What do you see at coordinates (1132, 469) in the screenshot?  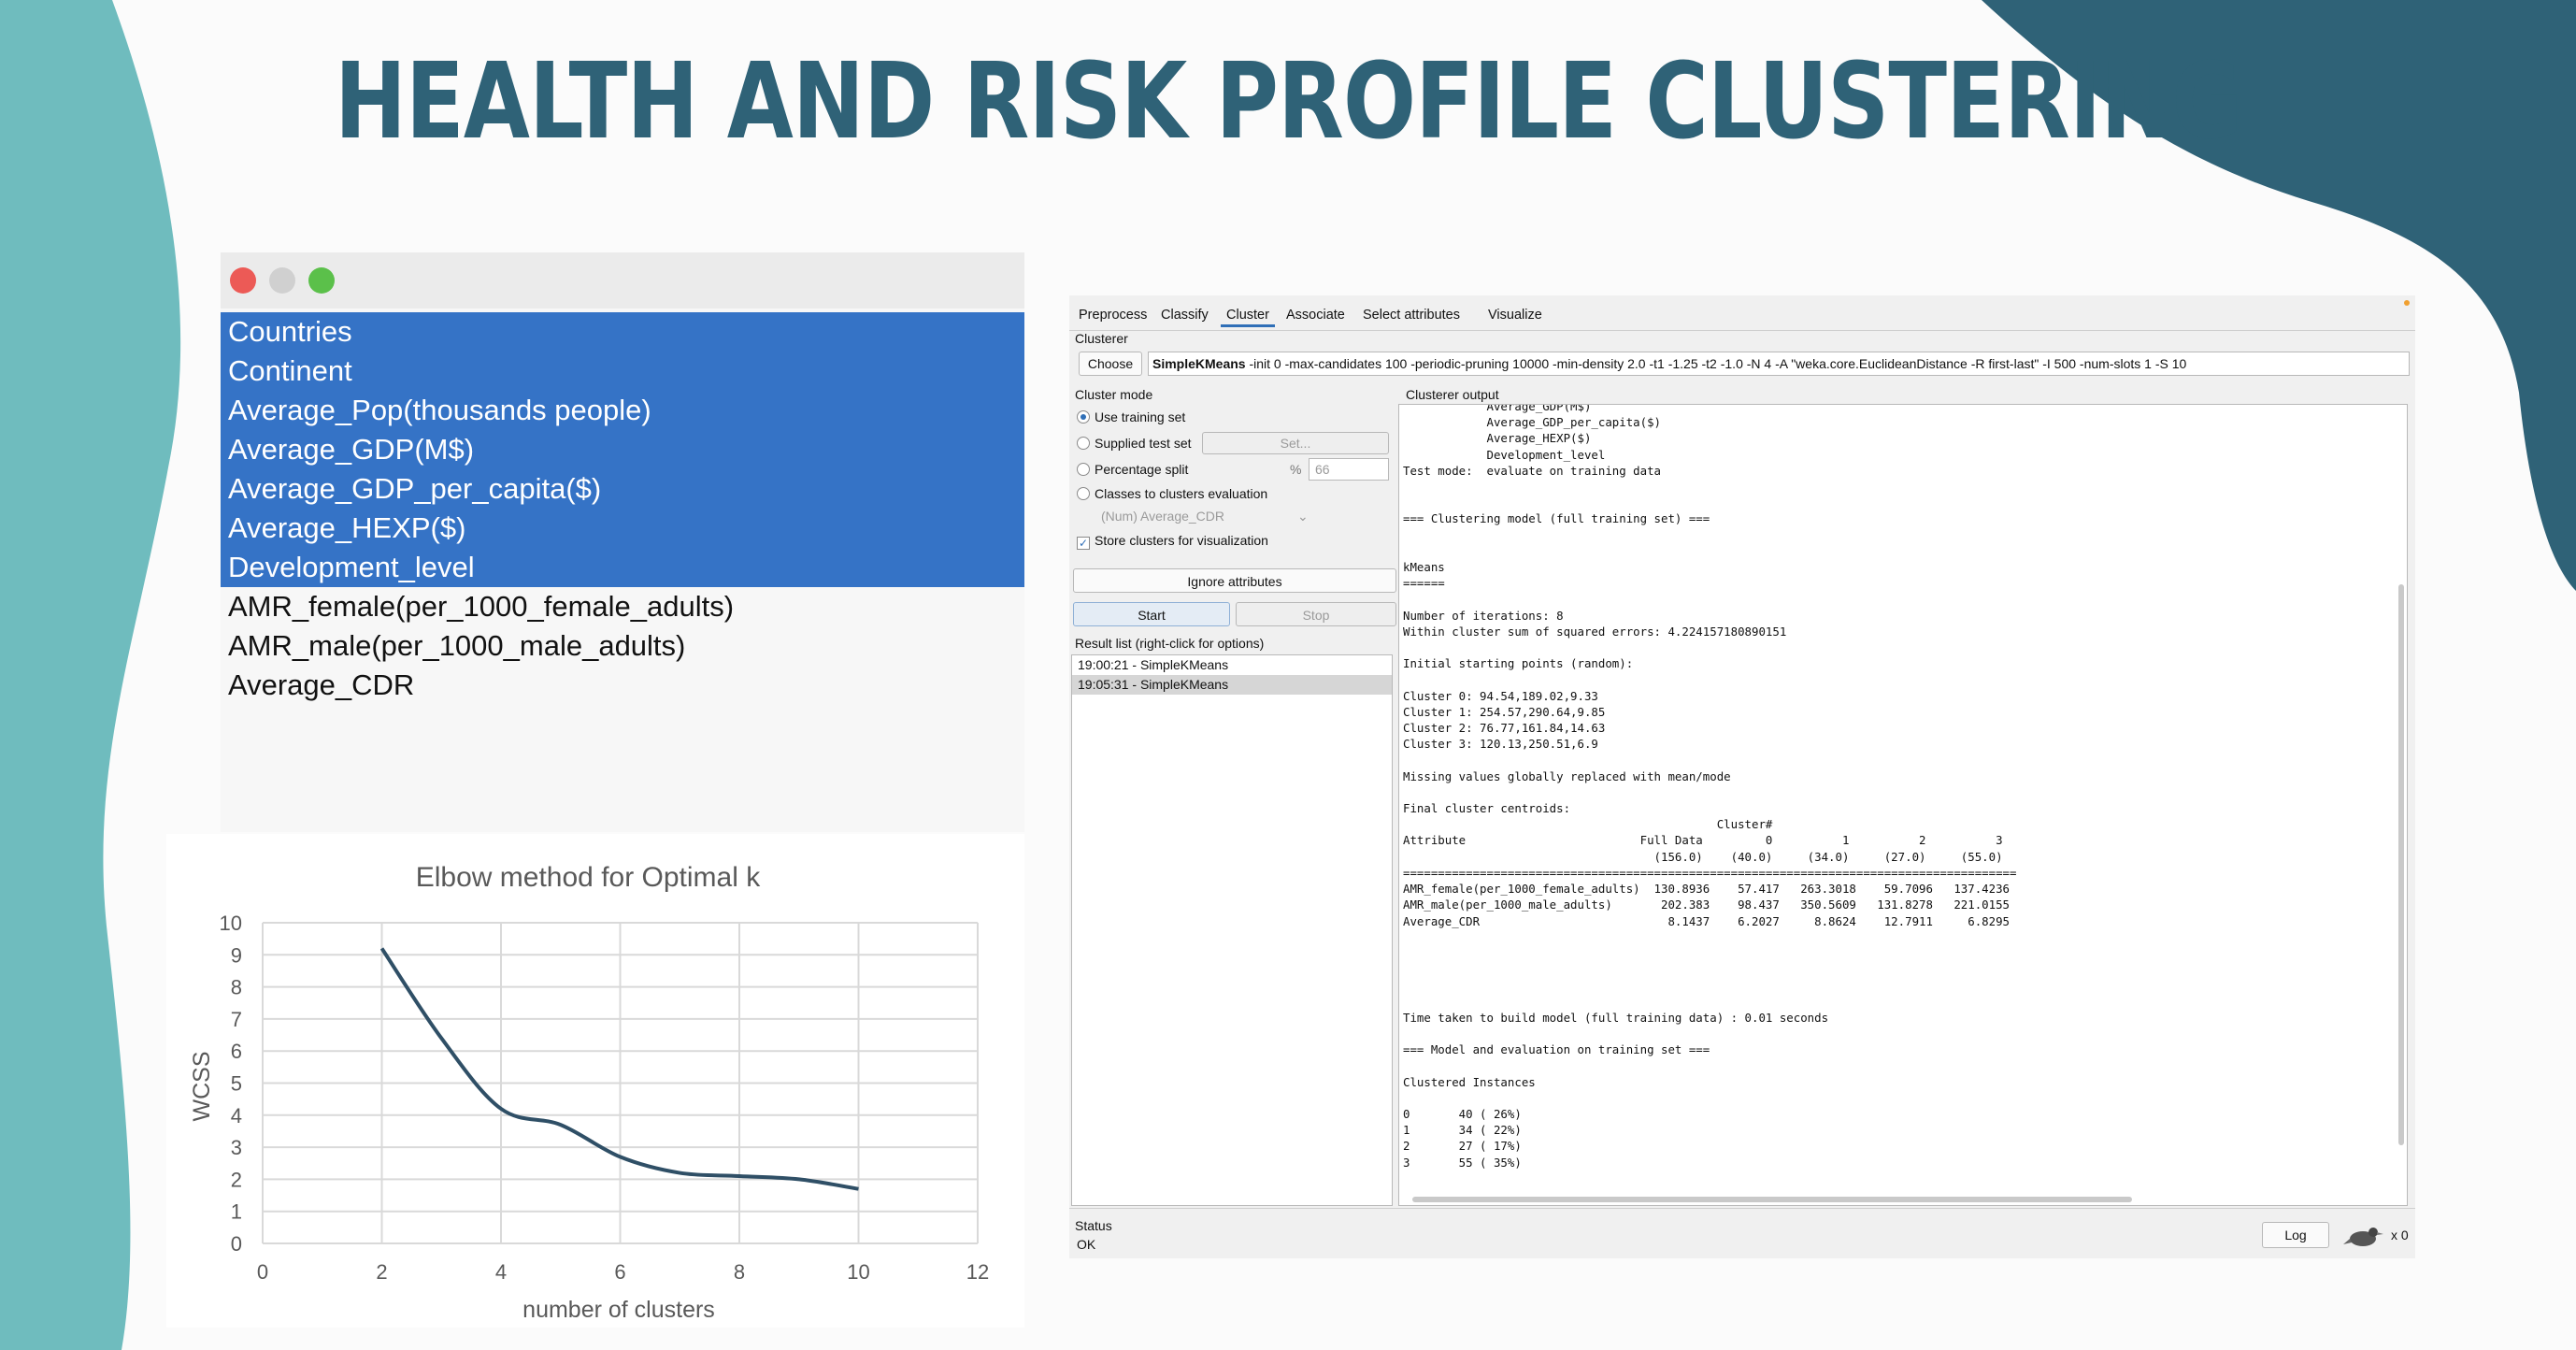 I see `percentage-split-option: Percentage split` at bounding box center [1132, 469].